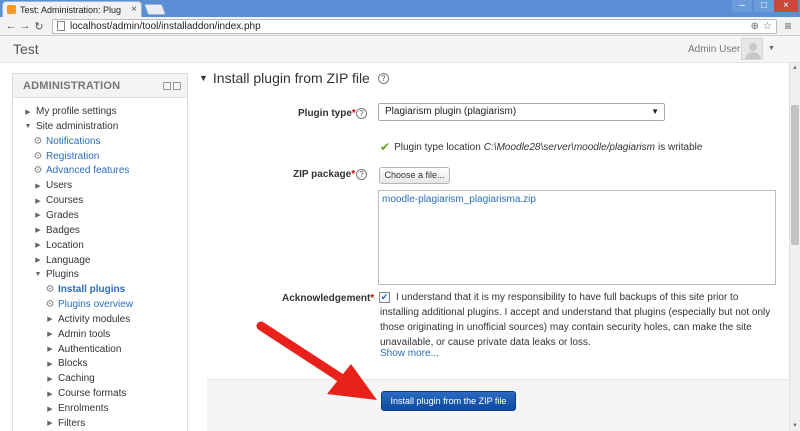  I want to click on scroll-down-icon: ▼, so click(795, 426).